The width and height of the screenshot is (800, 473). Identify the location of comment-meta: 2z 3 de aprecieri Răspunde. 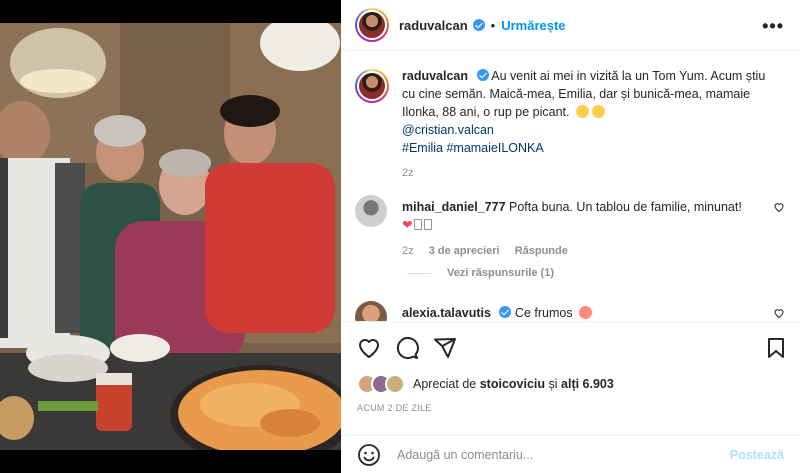
(582, 251).